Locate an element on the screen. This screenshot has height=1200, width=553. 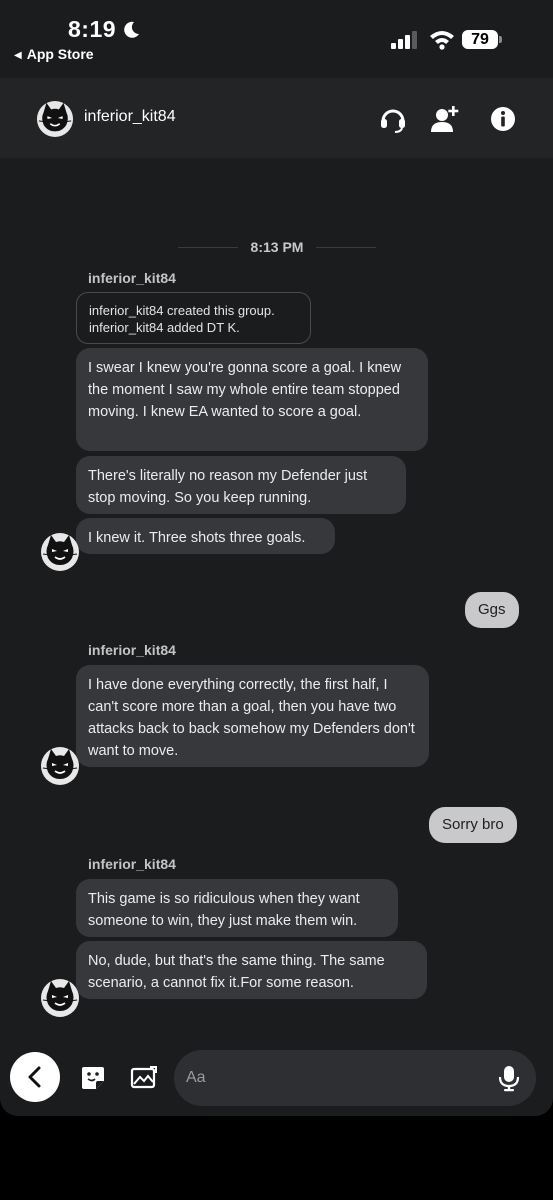
chat-header: inferior_kit84 is located at coordinates (276, 118).